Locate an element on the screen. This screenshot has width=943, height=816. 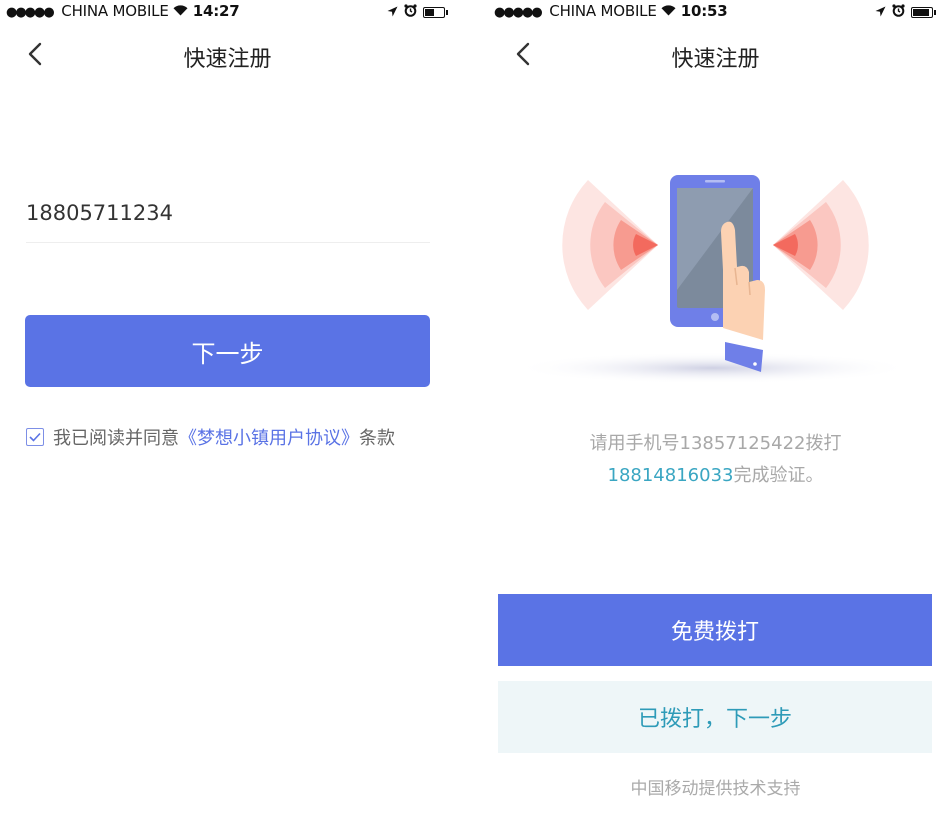
next-step-button: 下一步 is located at coordinates (227, 351).